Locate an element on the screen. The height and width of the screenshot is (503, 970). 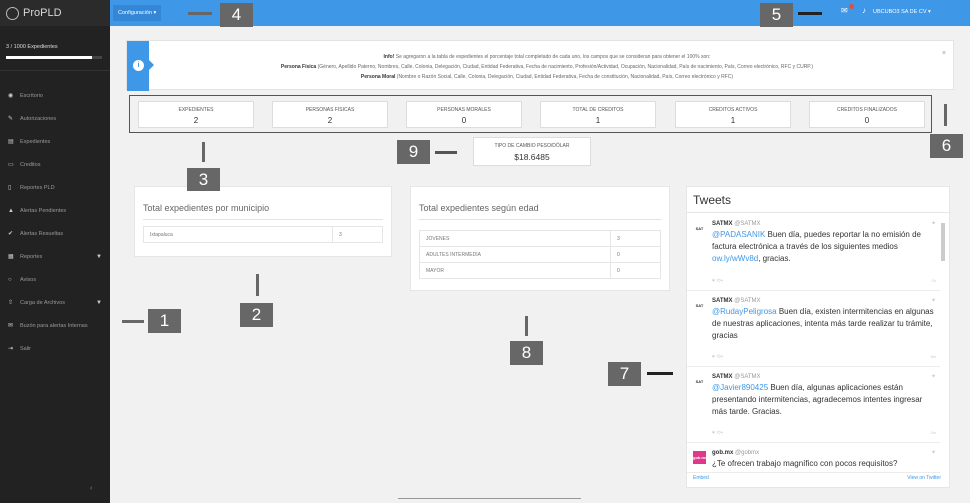
sidebar-item-autorizaciones: ✎ Autorizaciones is located at coordinates (55, 118).